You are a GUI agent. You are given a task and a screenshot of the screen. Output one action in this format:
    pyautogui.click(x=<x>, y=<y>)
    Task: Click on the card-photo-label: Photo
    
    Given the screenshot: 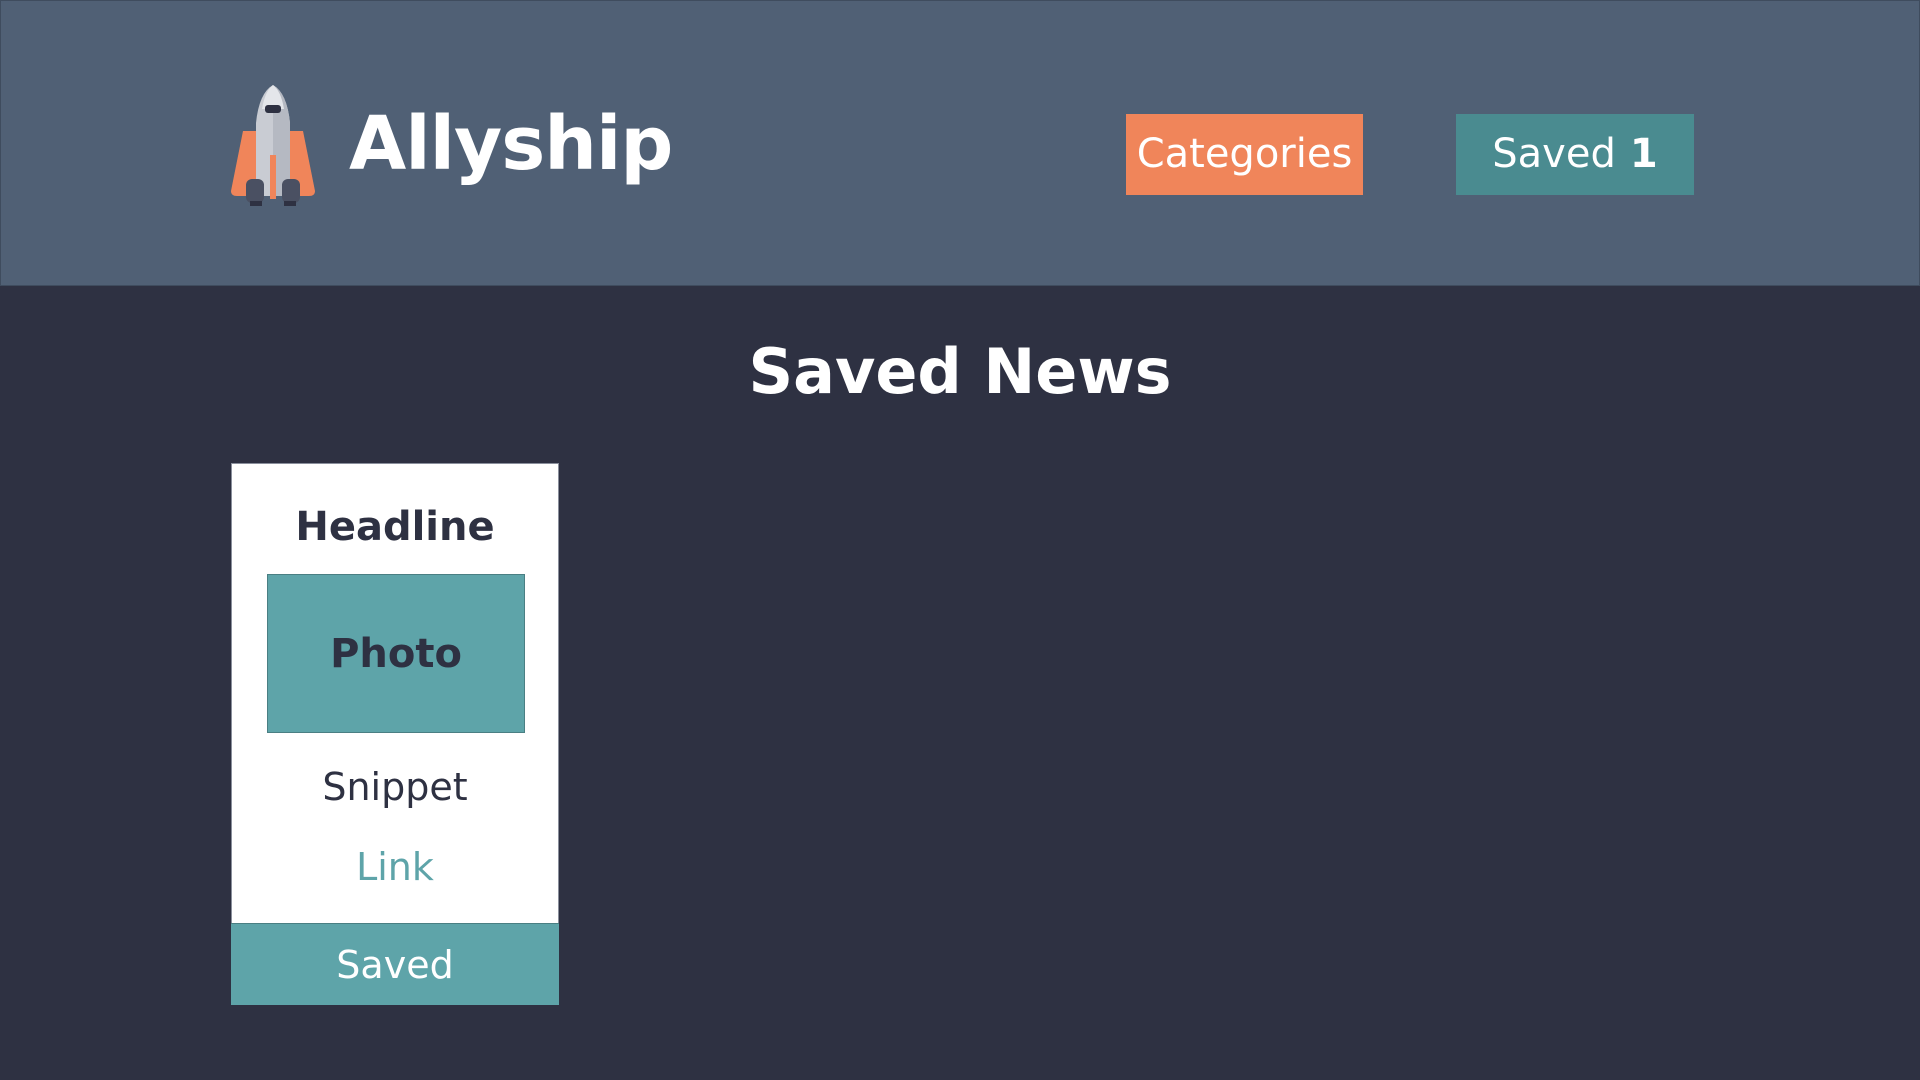 What is the action you would take?
    pyautogui.click(x=396, y=653)
    